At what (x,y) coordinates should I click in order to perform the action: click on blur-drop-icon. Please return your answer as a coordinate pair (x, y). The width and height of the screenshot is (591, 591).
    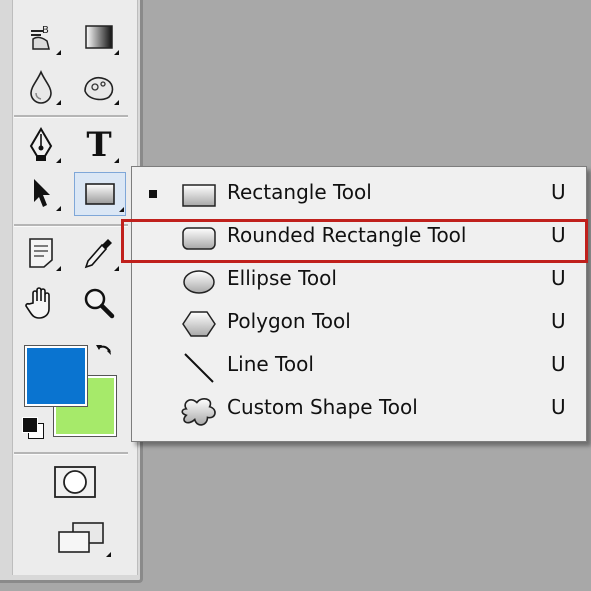
    Looking at the image, I should click on (41, 87).